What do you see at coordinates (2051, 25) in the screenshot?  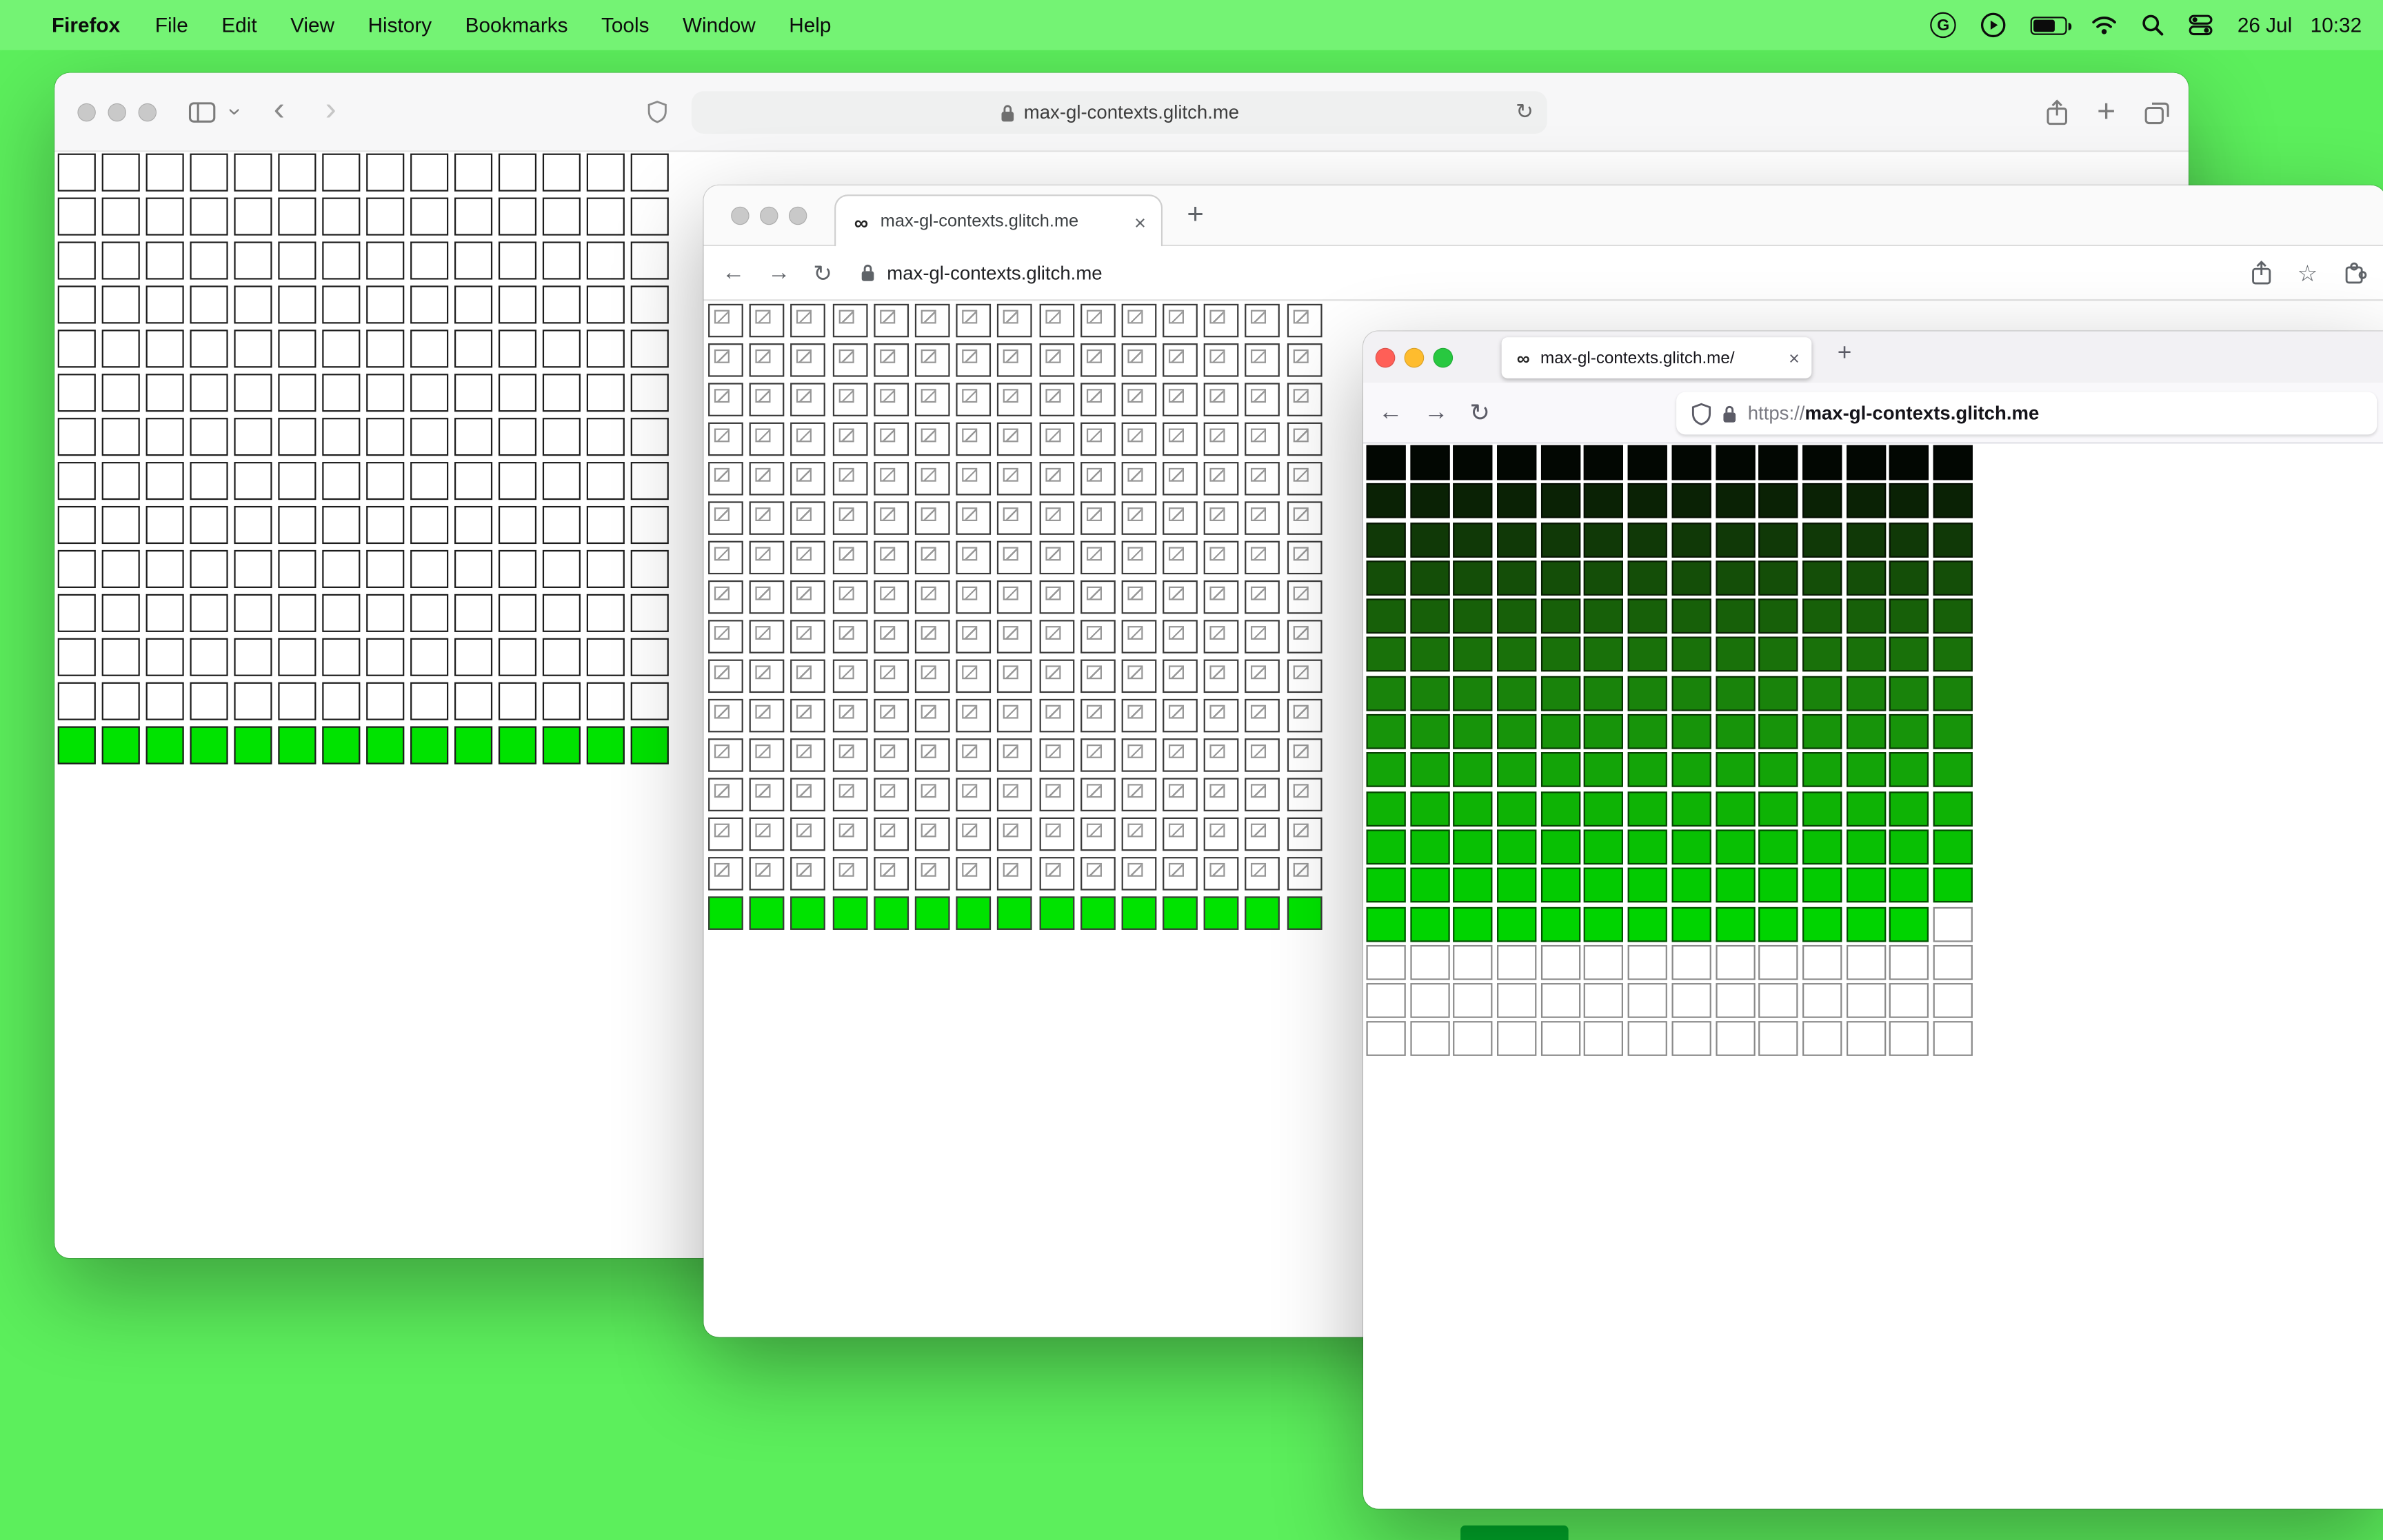 I see `battery-icon` at bounding box center [2051, 25].